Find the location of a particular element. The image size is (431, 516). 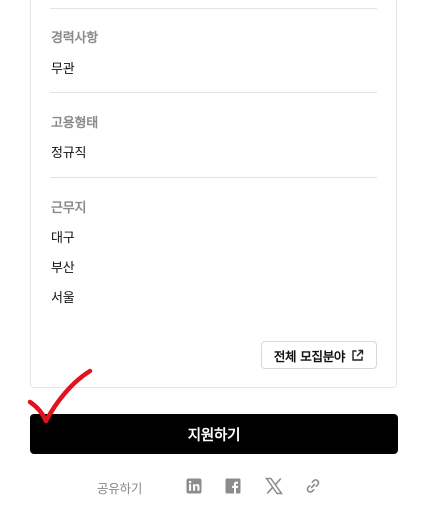

all-fields-button-label: 전체 모집분야 is located at coordinates (309, 356).